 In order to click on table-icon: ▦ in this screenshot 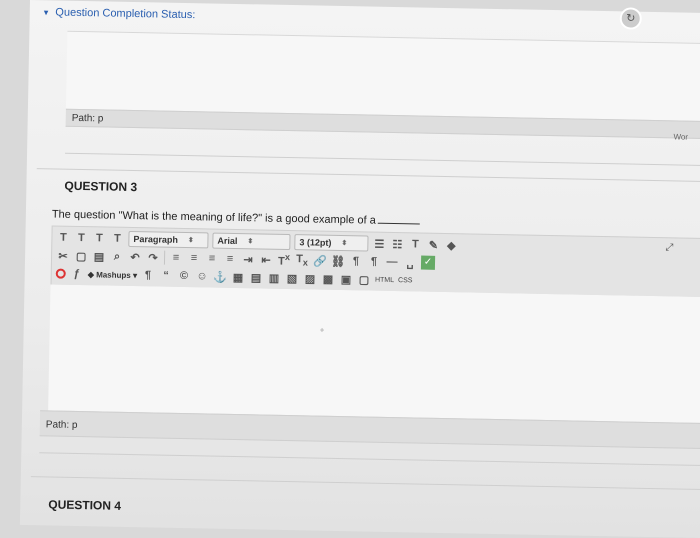, I will do `click(238, 276)`.